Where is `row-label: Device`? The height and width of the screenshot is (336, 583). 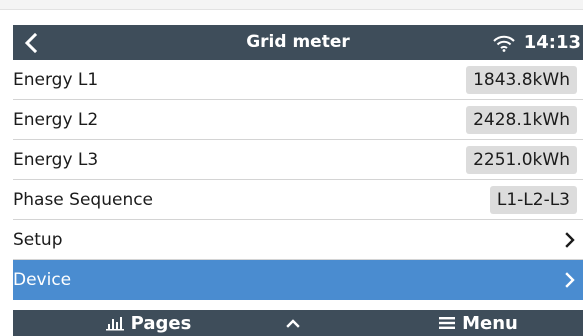 row-label: Device is located at coordinates (42, 280).